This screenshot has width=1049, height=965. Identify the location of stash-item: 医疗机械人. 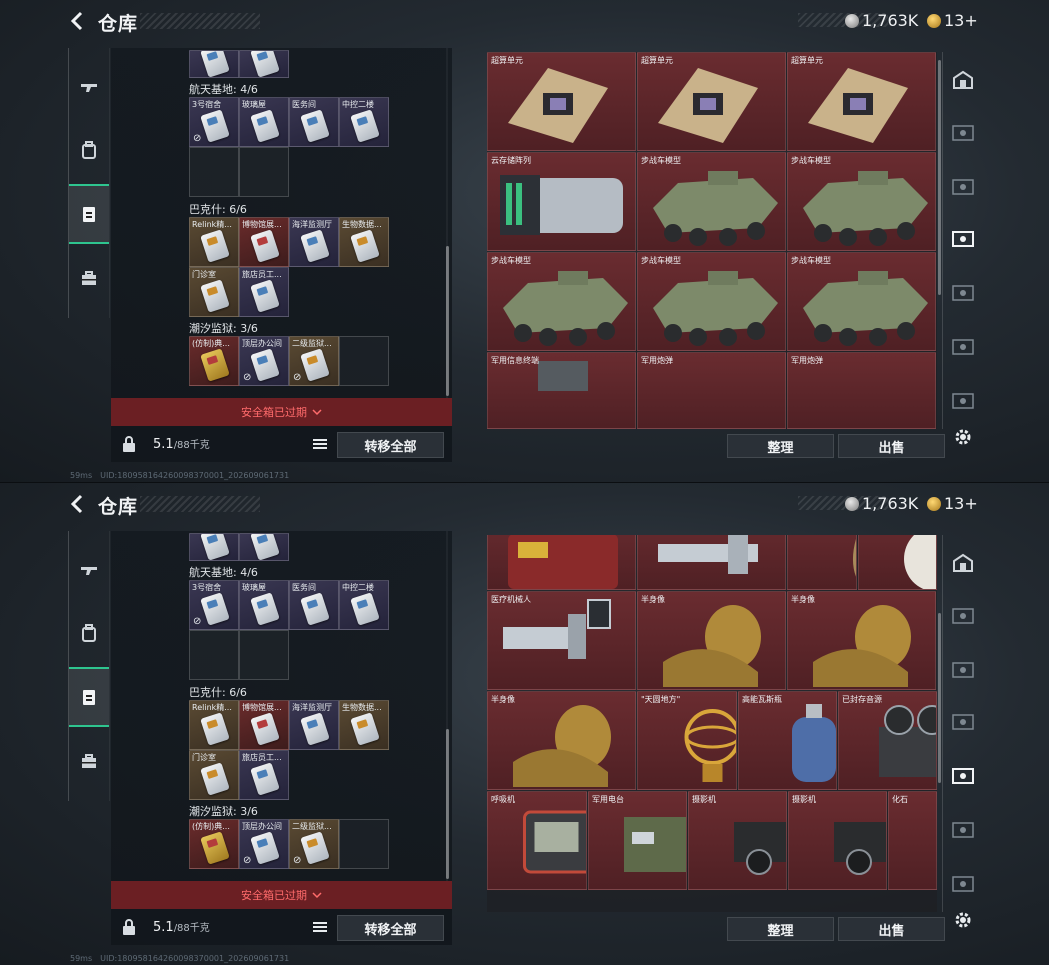
(561, 640).